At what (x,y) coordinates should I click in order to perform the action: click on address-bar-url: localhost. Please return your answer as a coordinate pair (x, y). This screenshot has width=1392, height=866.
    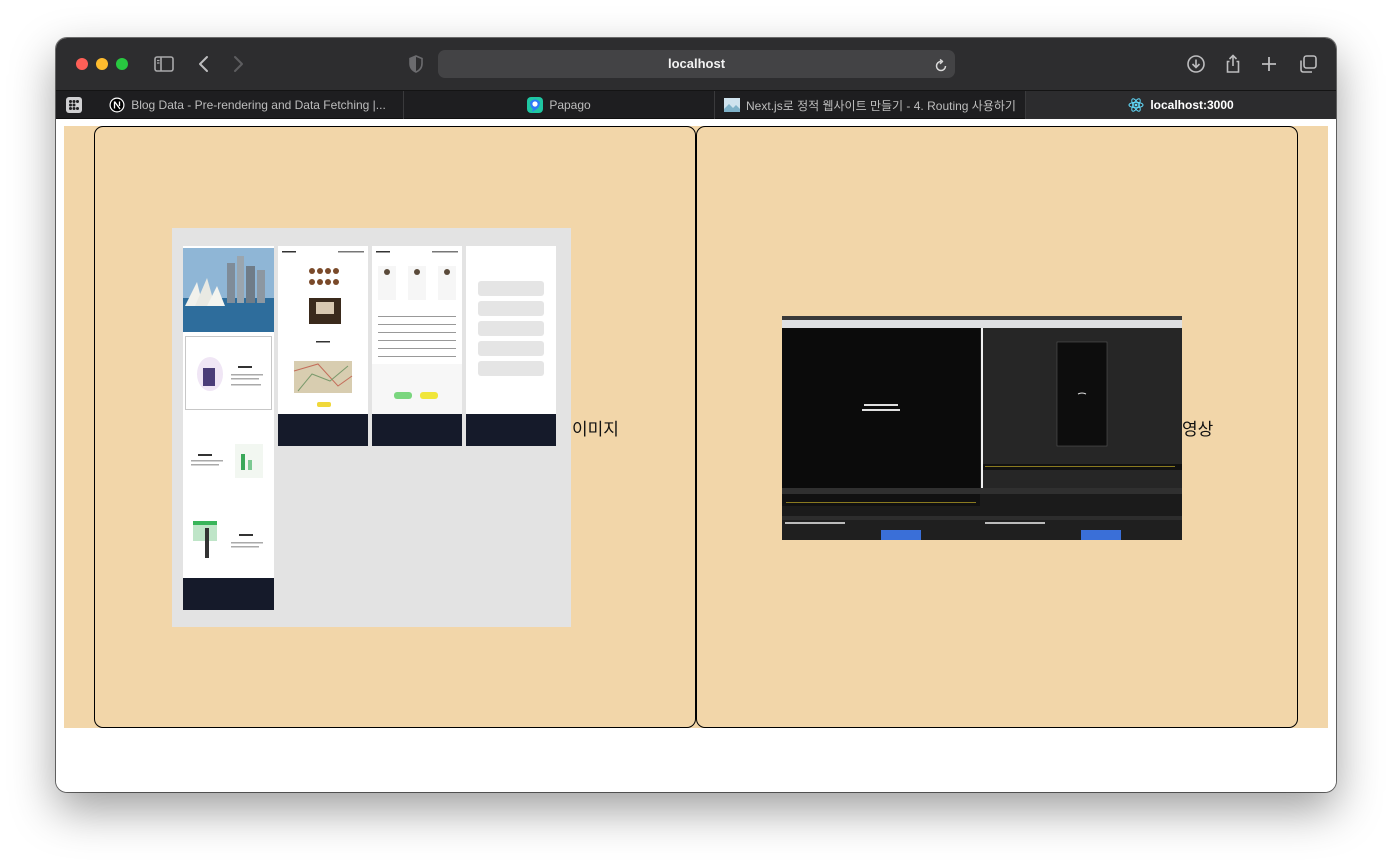
    Looking at the image, I should click on (696, 63).